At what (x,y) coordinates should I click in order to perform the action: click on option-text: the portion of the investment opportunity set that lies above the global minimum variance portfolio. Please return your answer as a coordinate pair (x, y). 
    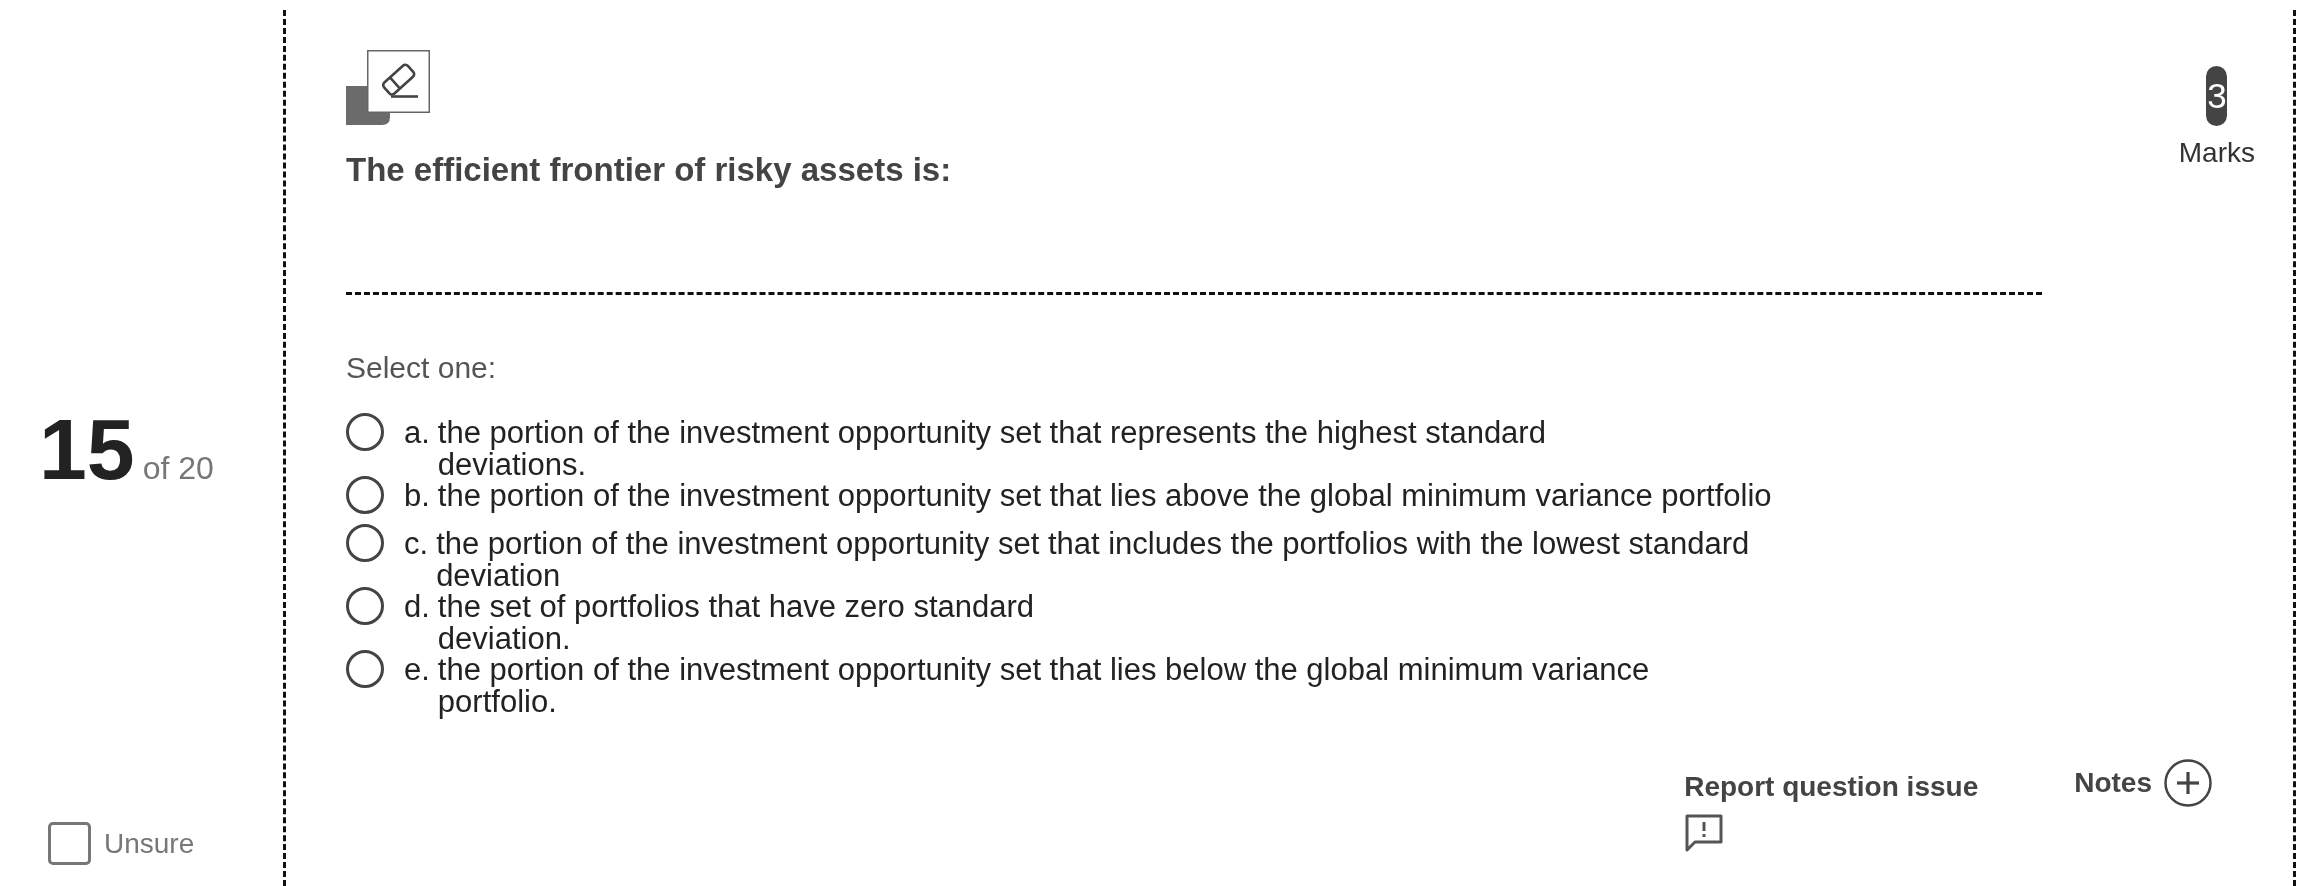
    Looking at the image, I should click on (1104, 496).